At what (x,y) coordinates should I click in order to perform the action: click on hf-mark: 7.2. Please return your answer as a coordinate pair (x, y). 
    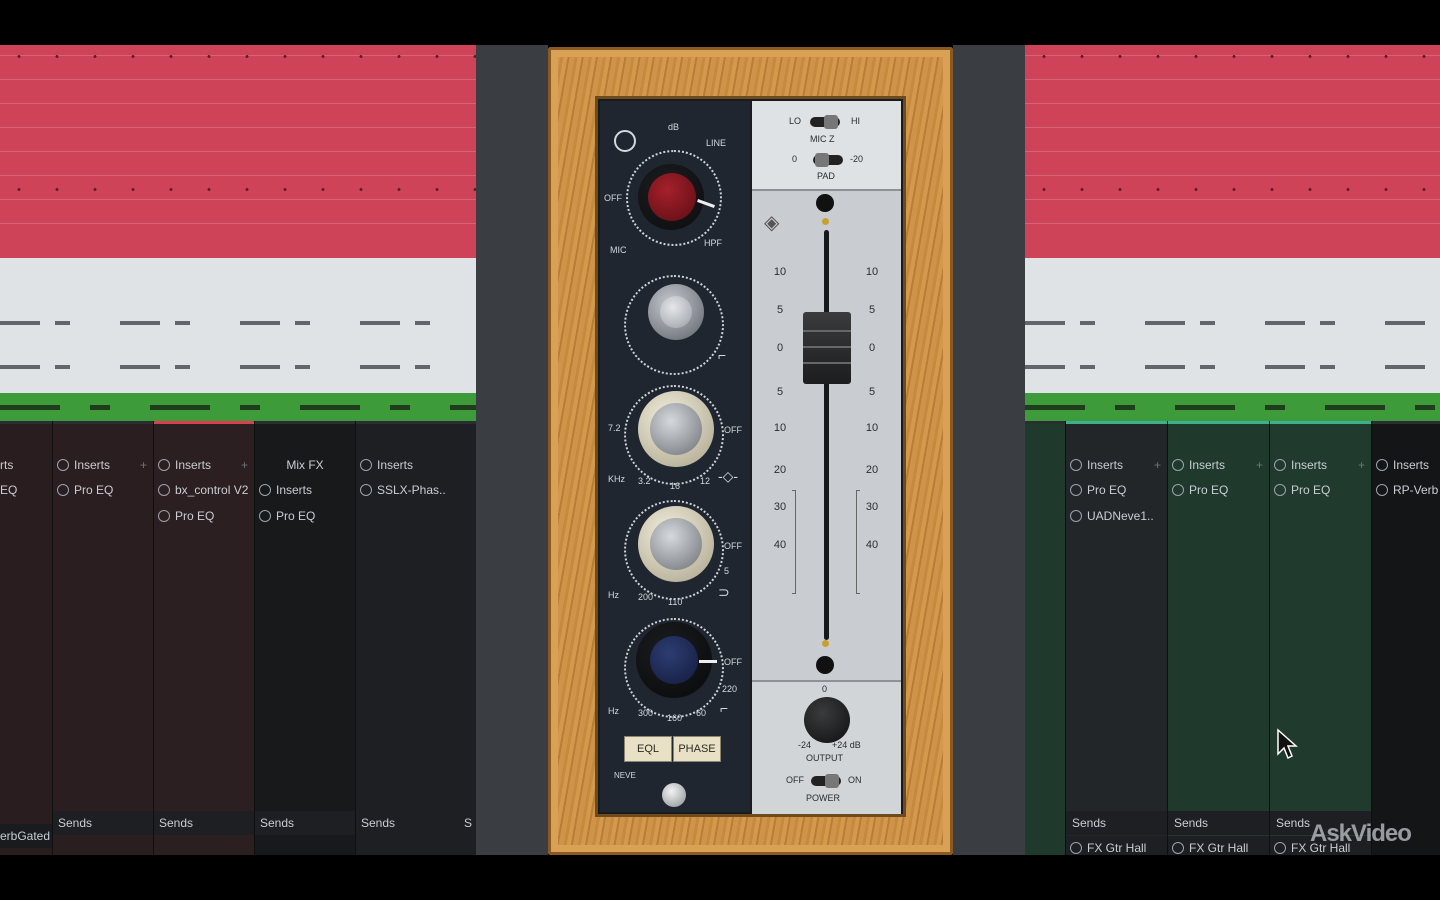
    Looking at the image, I should click on (614, 428).